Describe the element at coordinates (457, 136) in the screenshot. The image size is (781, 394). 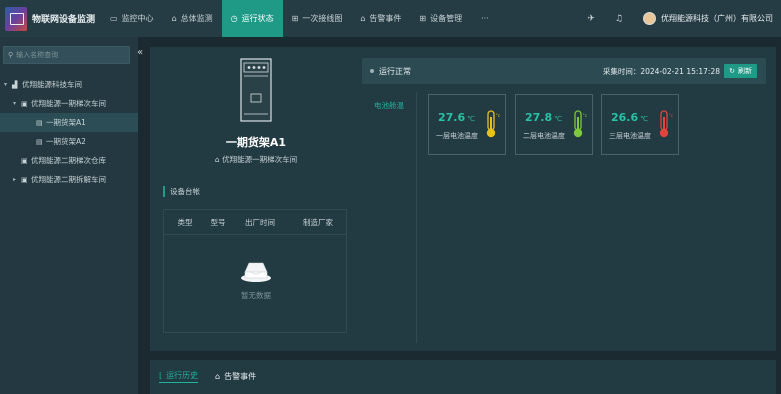
I see `sensor-label: 一层电池温度` at that location.